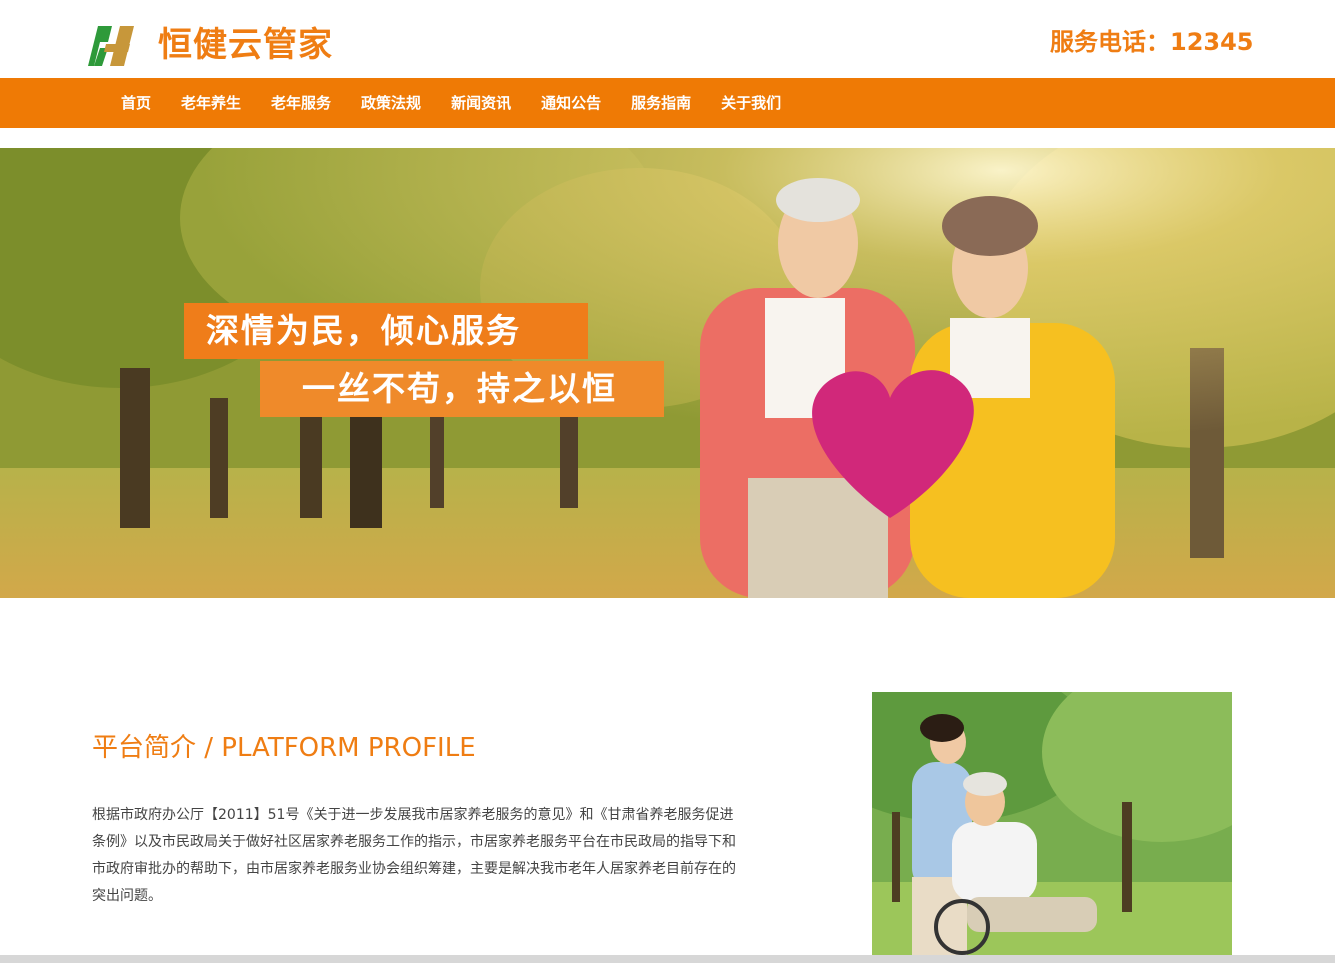 This screenshot has width=1335, height=963. I want to click on caregiver-illustration, so click(1052, 823).